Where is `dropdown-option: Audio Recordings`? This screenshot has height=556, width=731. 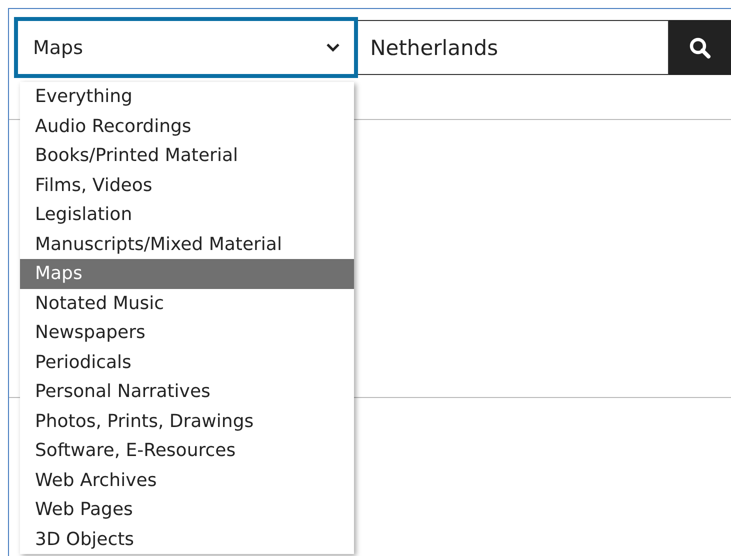 dropdown-option: Audio Recordings is located at coordinates (187, 126).